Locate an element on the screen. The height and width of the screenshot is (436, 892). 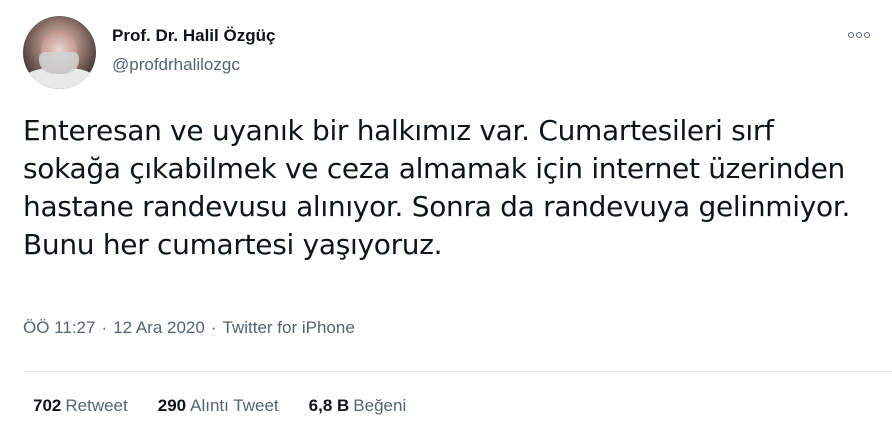
retweets-stat: 702 Retweet is located at coordinates (80, 406).